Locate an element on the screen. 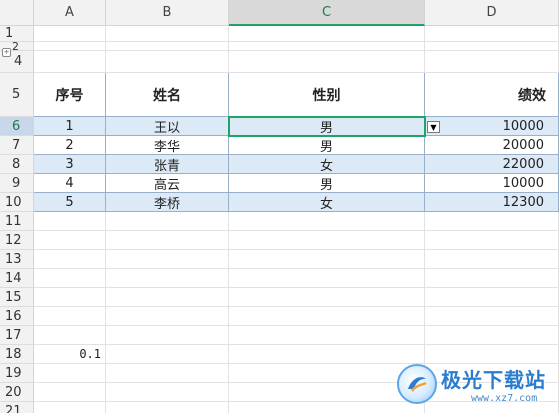 The width and height of the screenshot is (559, 413). table-cell: 张青 is located at coordinates (167, 164).